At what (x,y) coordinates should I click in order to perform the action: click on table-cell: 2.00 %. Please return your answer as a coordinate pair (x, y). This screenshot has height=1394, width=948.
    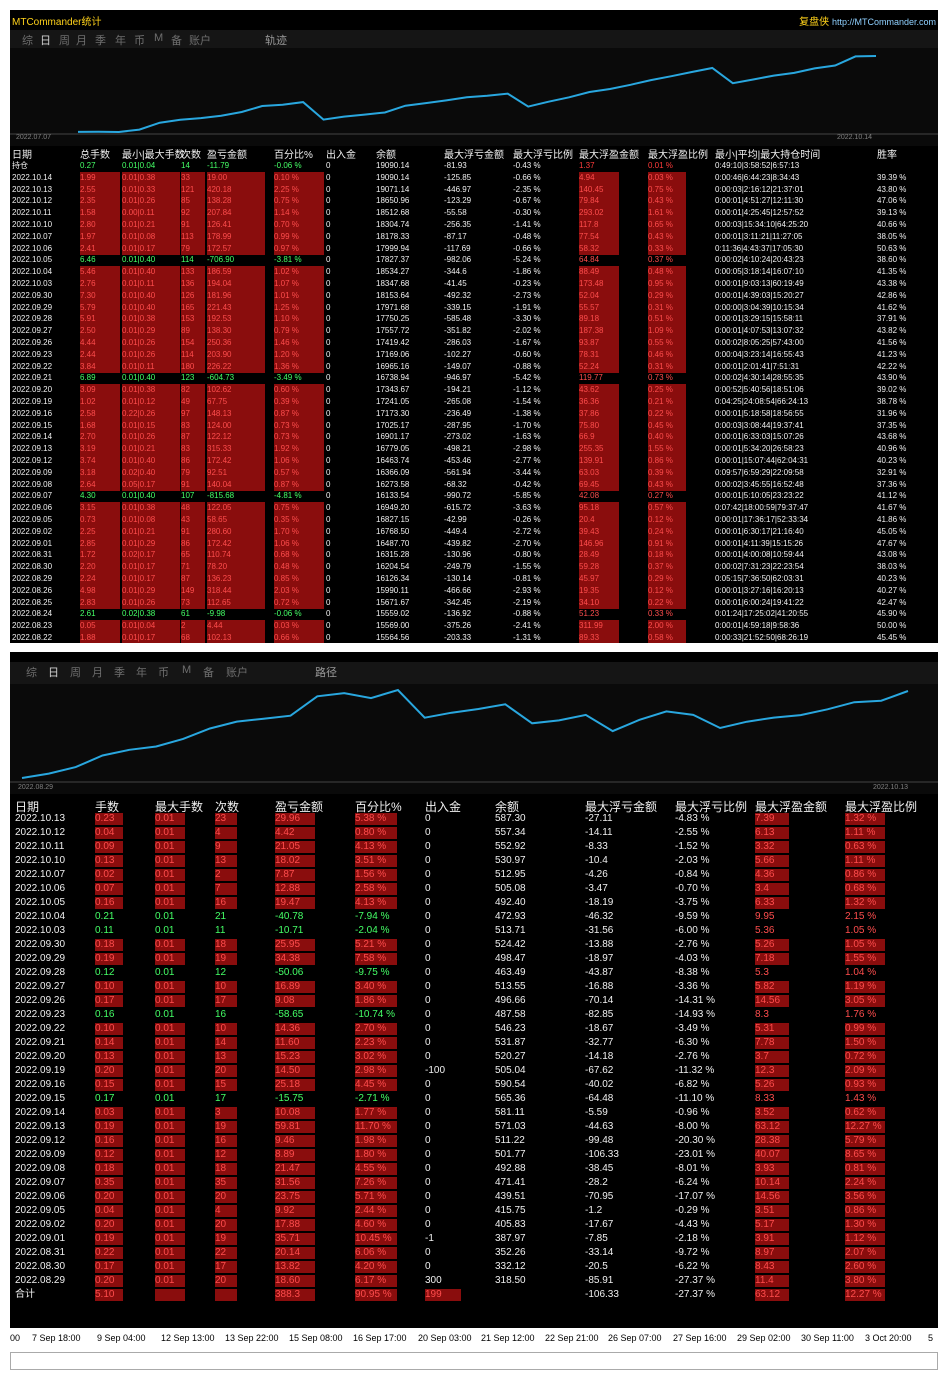
    Looking at the image, I should click on (660, 626).